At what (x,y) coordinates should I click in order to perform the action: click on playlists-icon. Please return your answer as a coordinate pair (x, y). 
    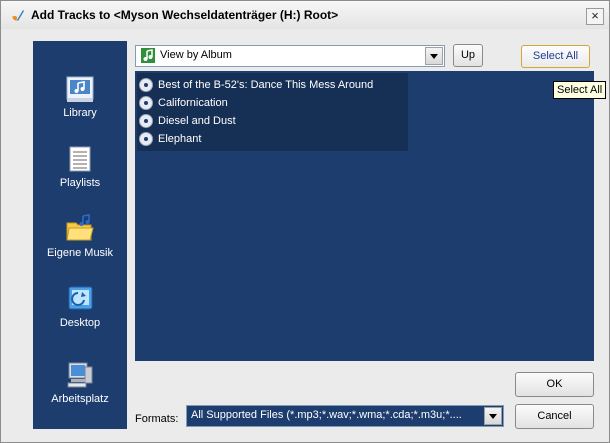
    Looking at the image, I should click on (80, 159).